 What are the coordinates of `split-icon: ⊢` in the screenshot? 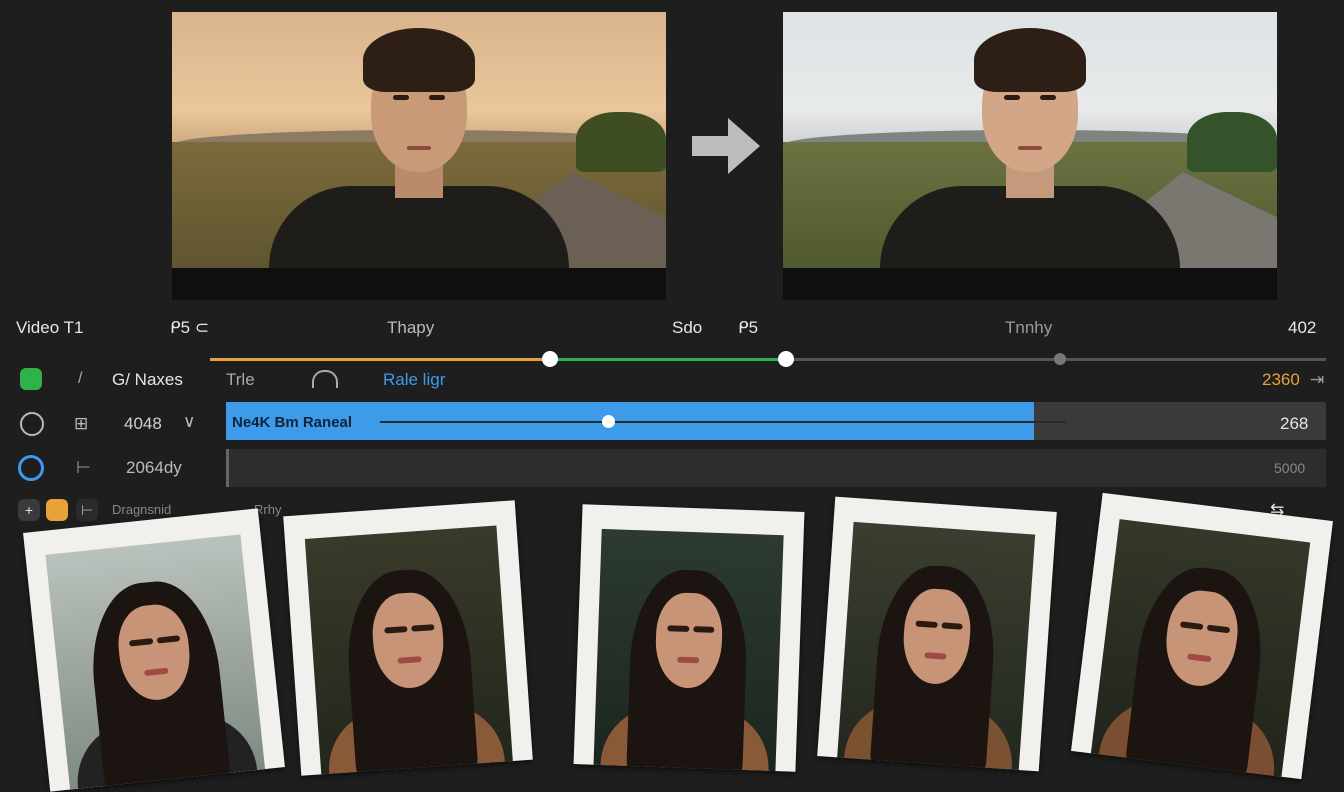 It's located at (83, 468).